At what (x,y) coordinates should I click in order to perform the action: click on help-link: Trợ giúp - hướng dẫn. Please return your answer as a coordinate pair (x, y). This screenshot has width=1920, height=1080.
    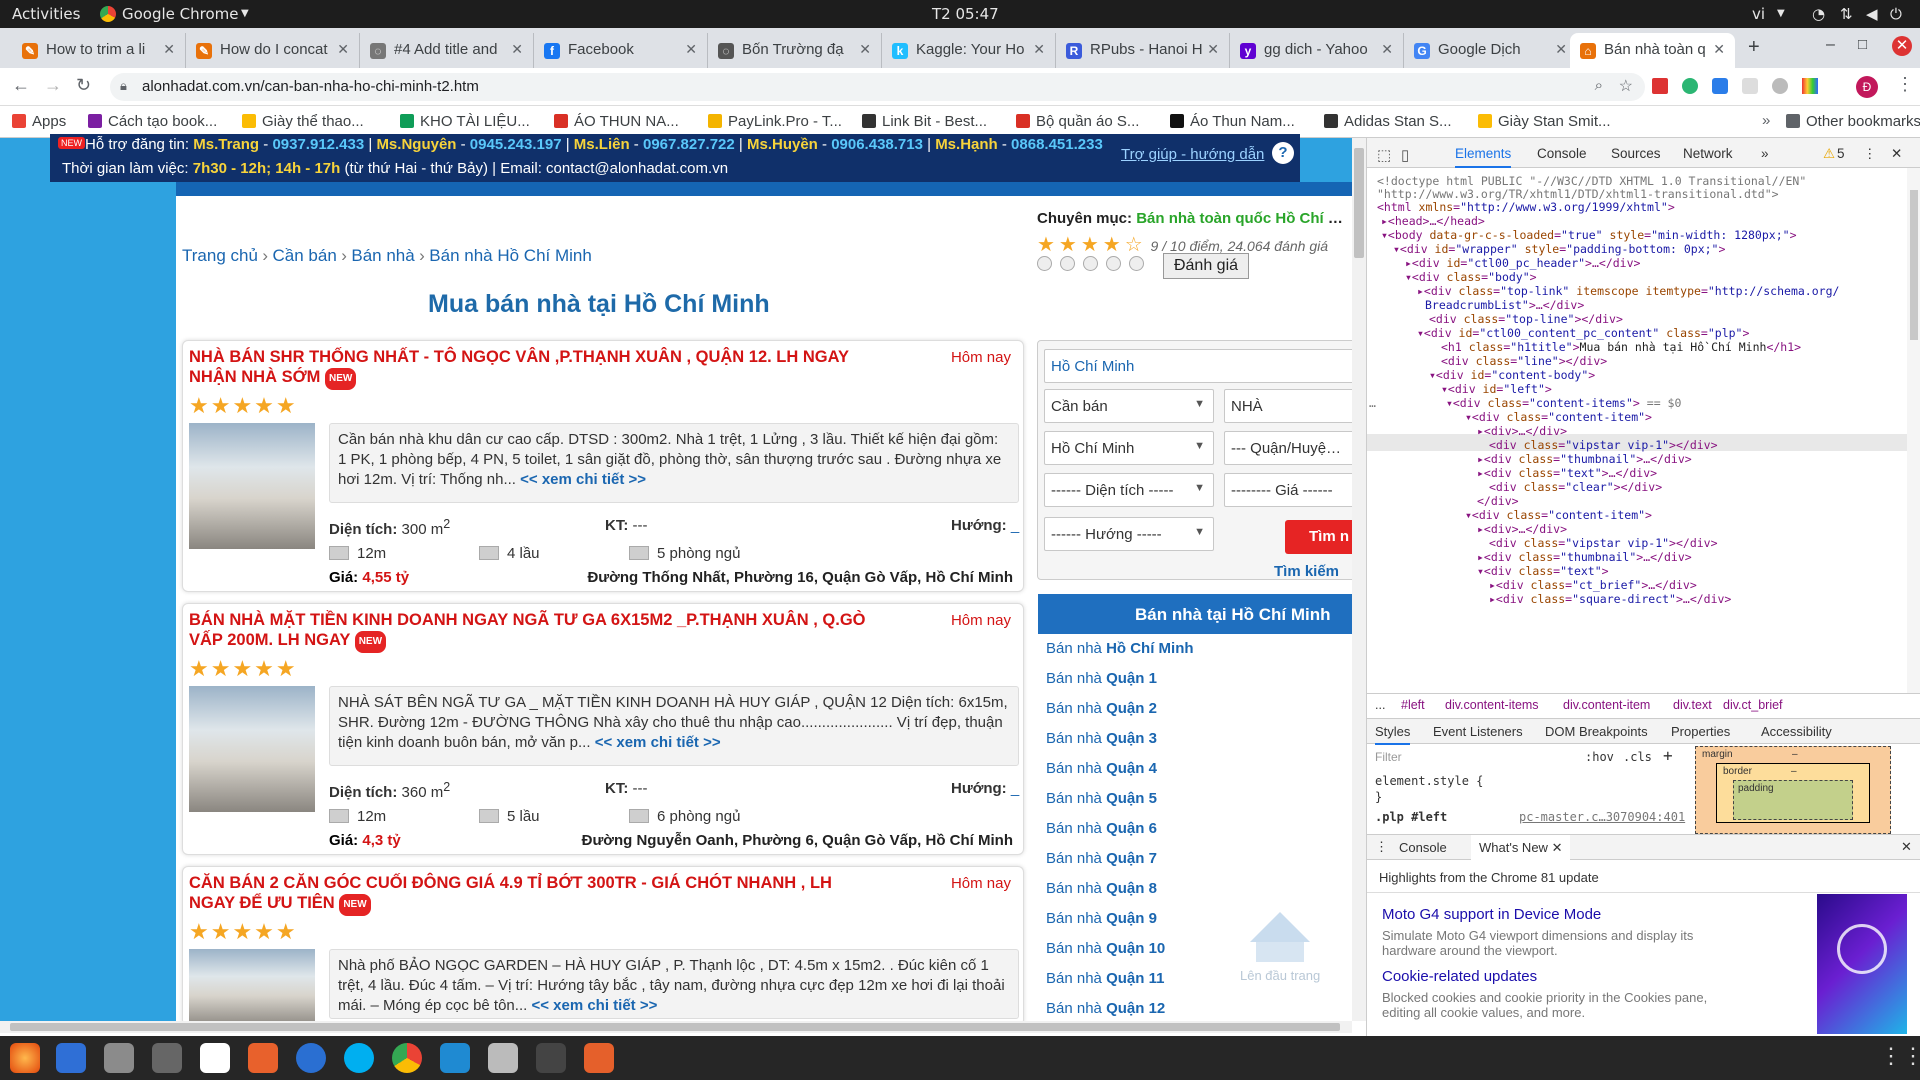
    Looking at the image, I should click on (1192, 154).